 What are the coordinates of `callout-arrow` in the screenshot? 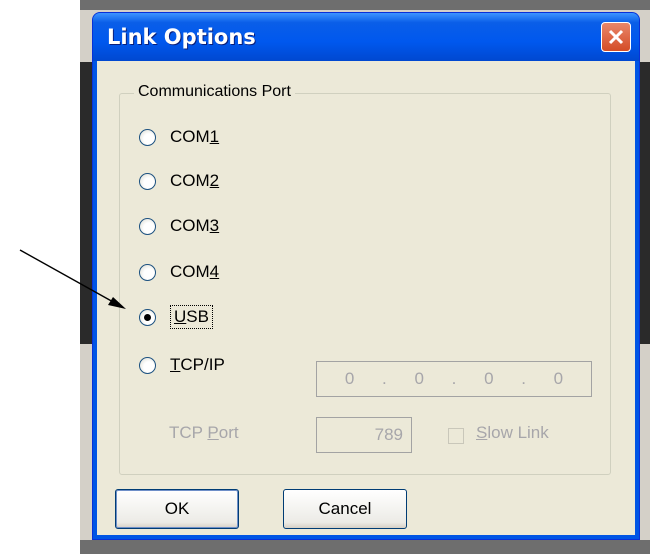 It's located at (72, 279).